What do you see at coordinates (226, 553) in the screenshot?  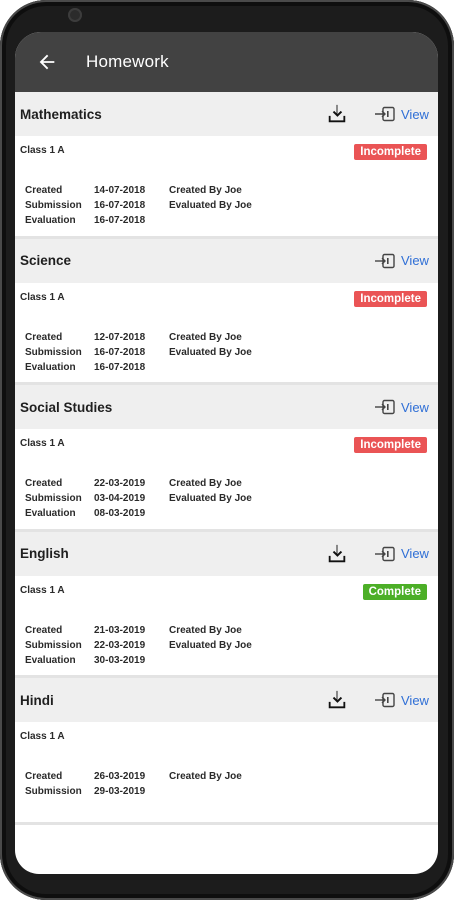 I see `card-header: English View` at bounding box center [226, 553].